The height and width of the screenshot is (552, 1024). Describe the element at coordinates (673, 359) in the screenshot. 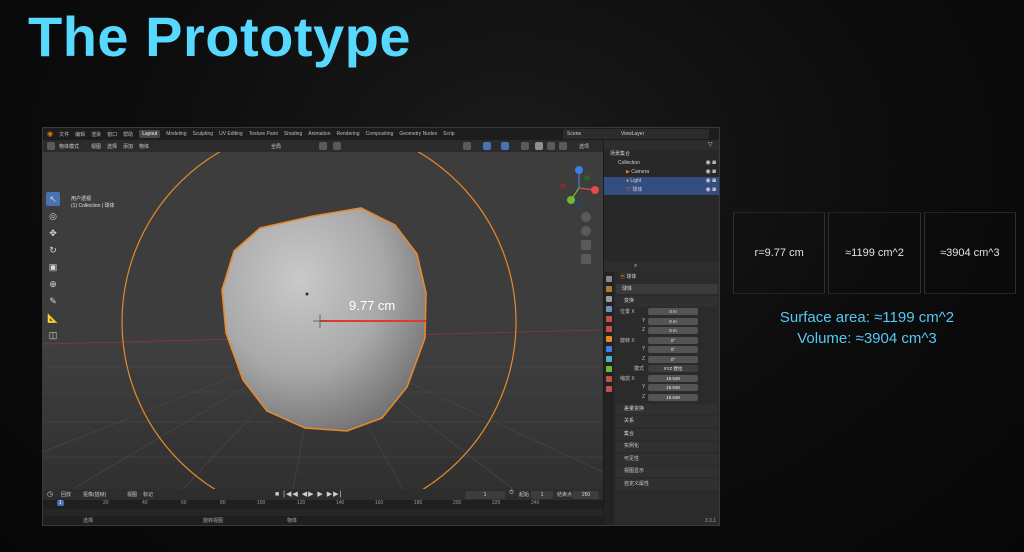

I see `rotation-z-field: 0°` at that location.